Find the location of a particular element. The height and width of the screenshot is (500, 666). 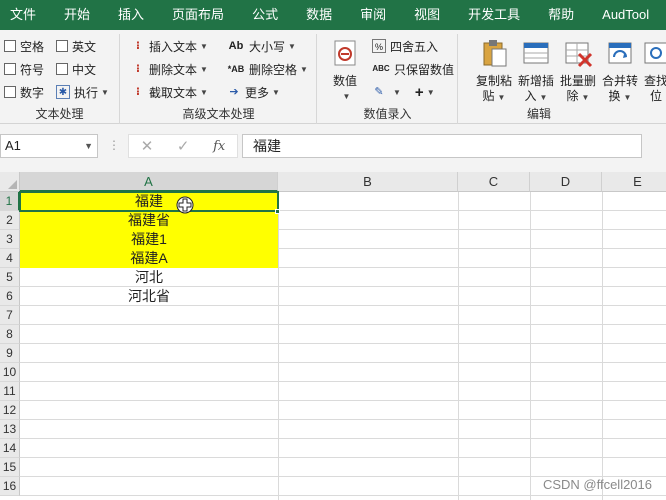

row-header-12: 12 is located at coordinates (10, 410).